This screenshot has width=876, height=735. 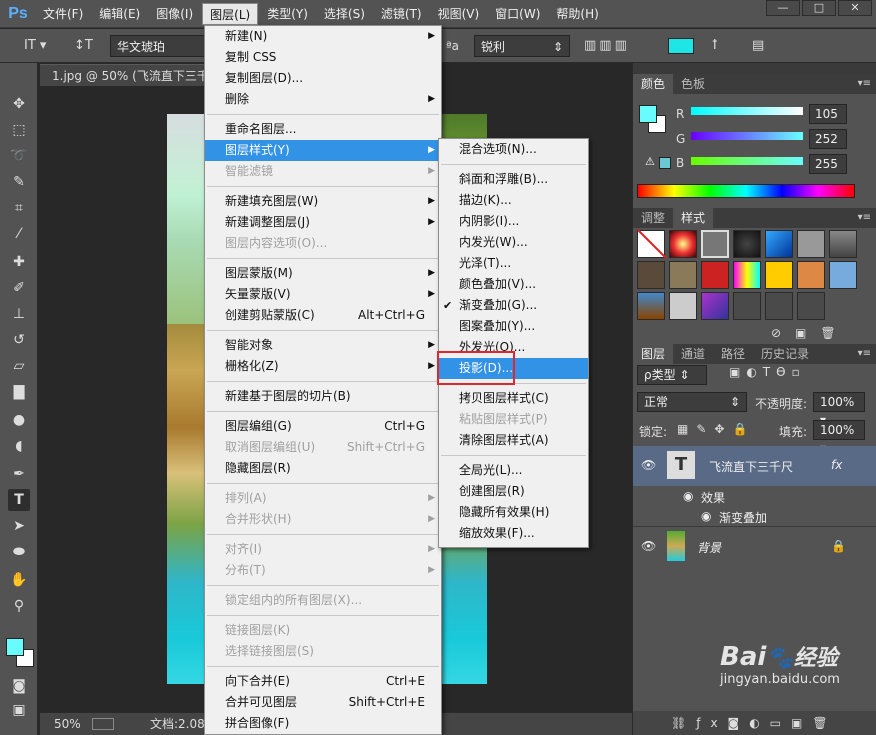 What do you see at coordinates (19, 262) in the screenshot?
I see `healing-tool-icon: ✚` at bounding box center [19, 262].